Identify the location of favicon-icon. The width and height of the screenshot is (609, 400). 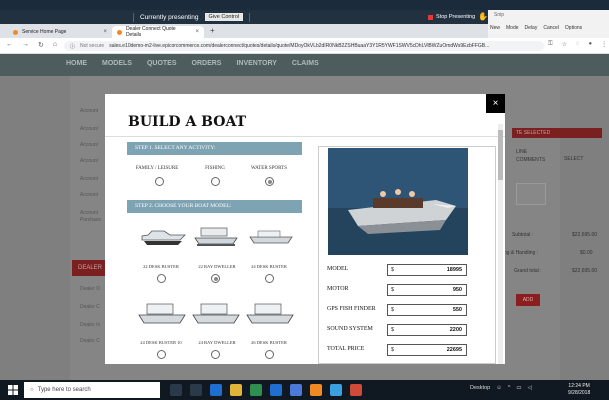
(119, 32).